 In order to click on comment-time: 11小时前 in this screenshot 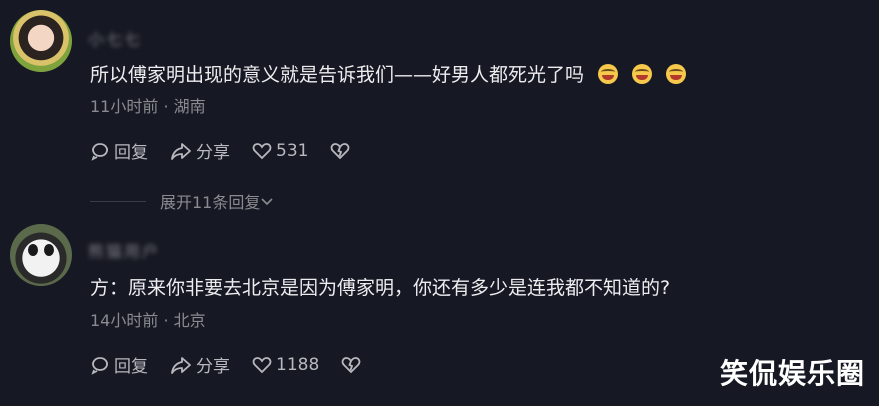, I will do `click(124, 106)`.